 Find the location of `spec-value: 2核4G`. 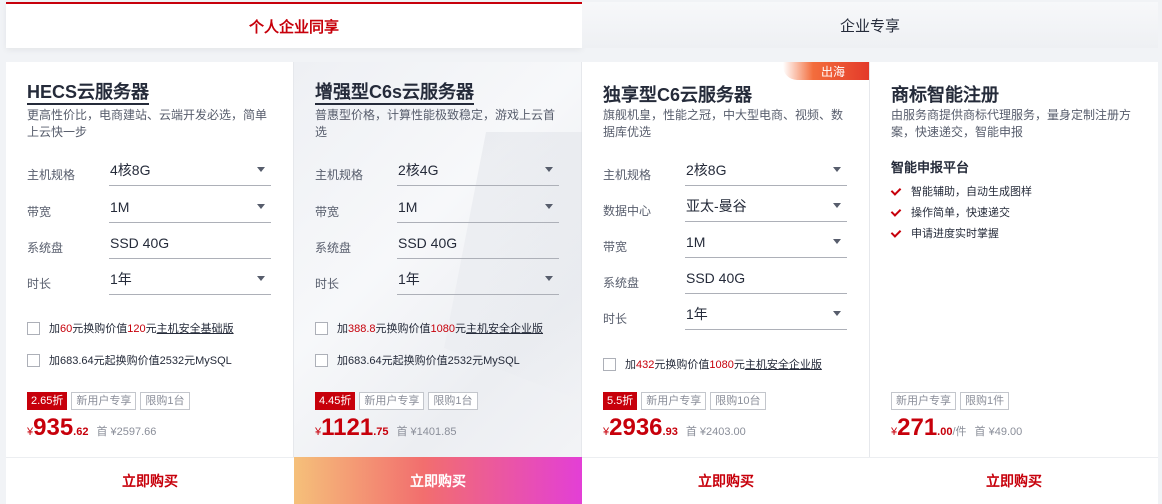

spec-value: 2核4G is located at coordinates (418, 170).